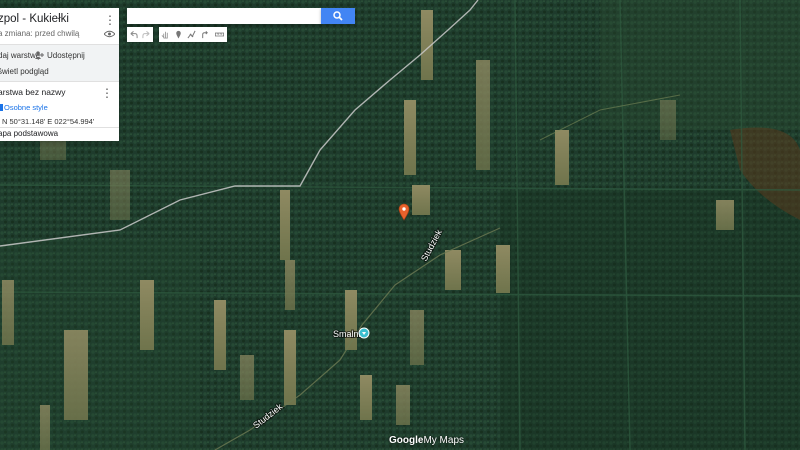 Image resolution: width=800 pixels, height=450 pixels. I want to click on coordinates-item: N 50°31.148' E 022°54.994', so click(60, 121).